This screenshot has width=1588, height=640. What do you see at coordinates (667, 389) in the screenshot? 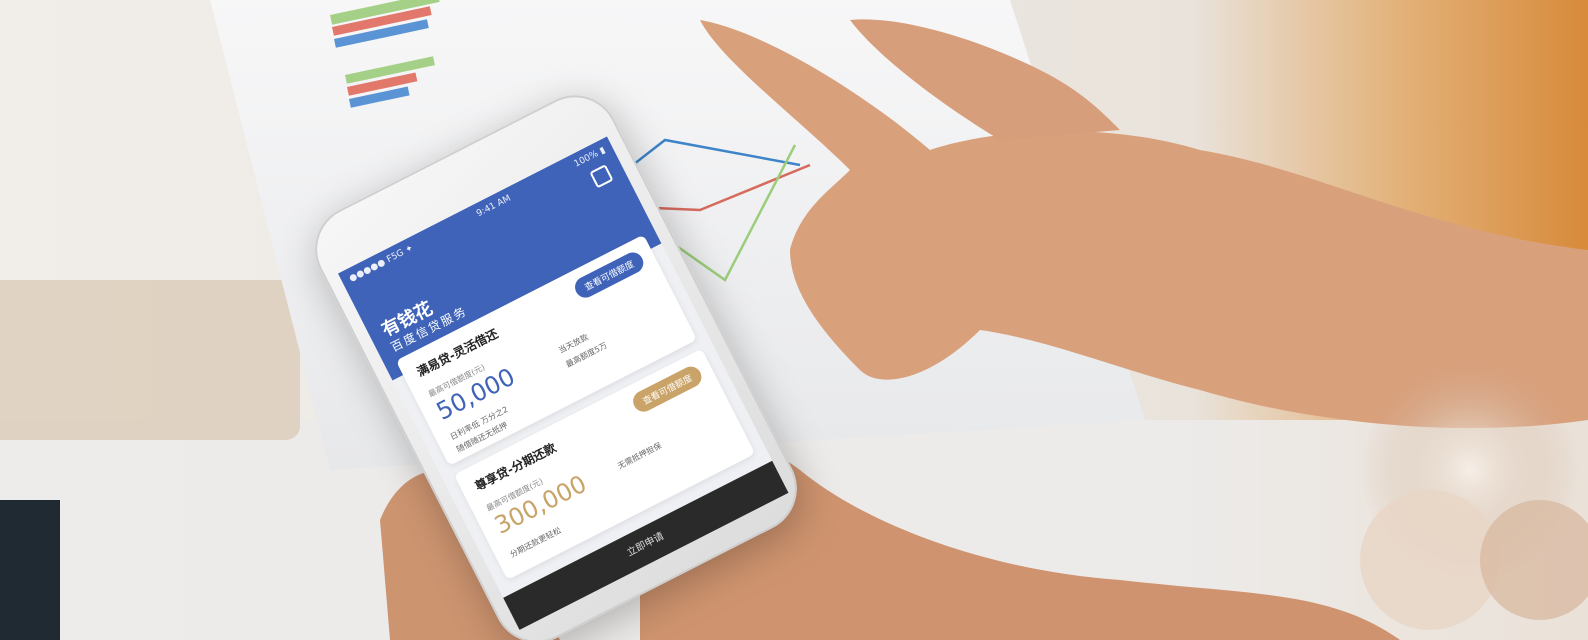
I see `check-limit-button: 查看可借额度` at bounding box center [667, 389].